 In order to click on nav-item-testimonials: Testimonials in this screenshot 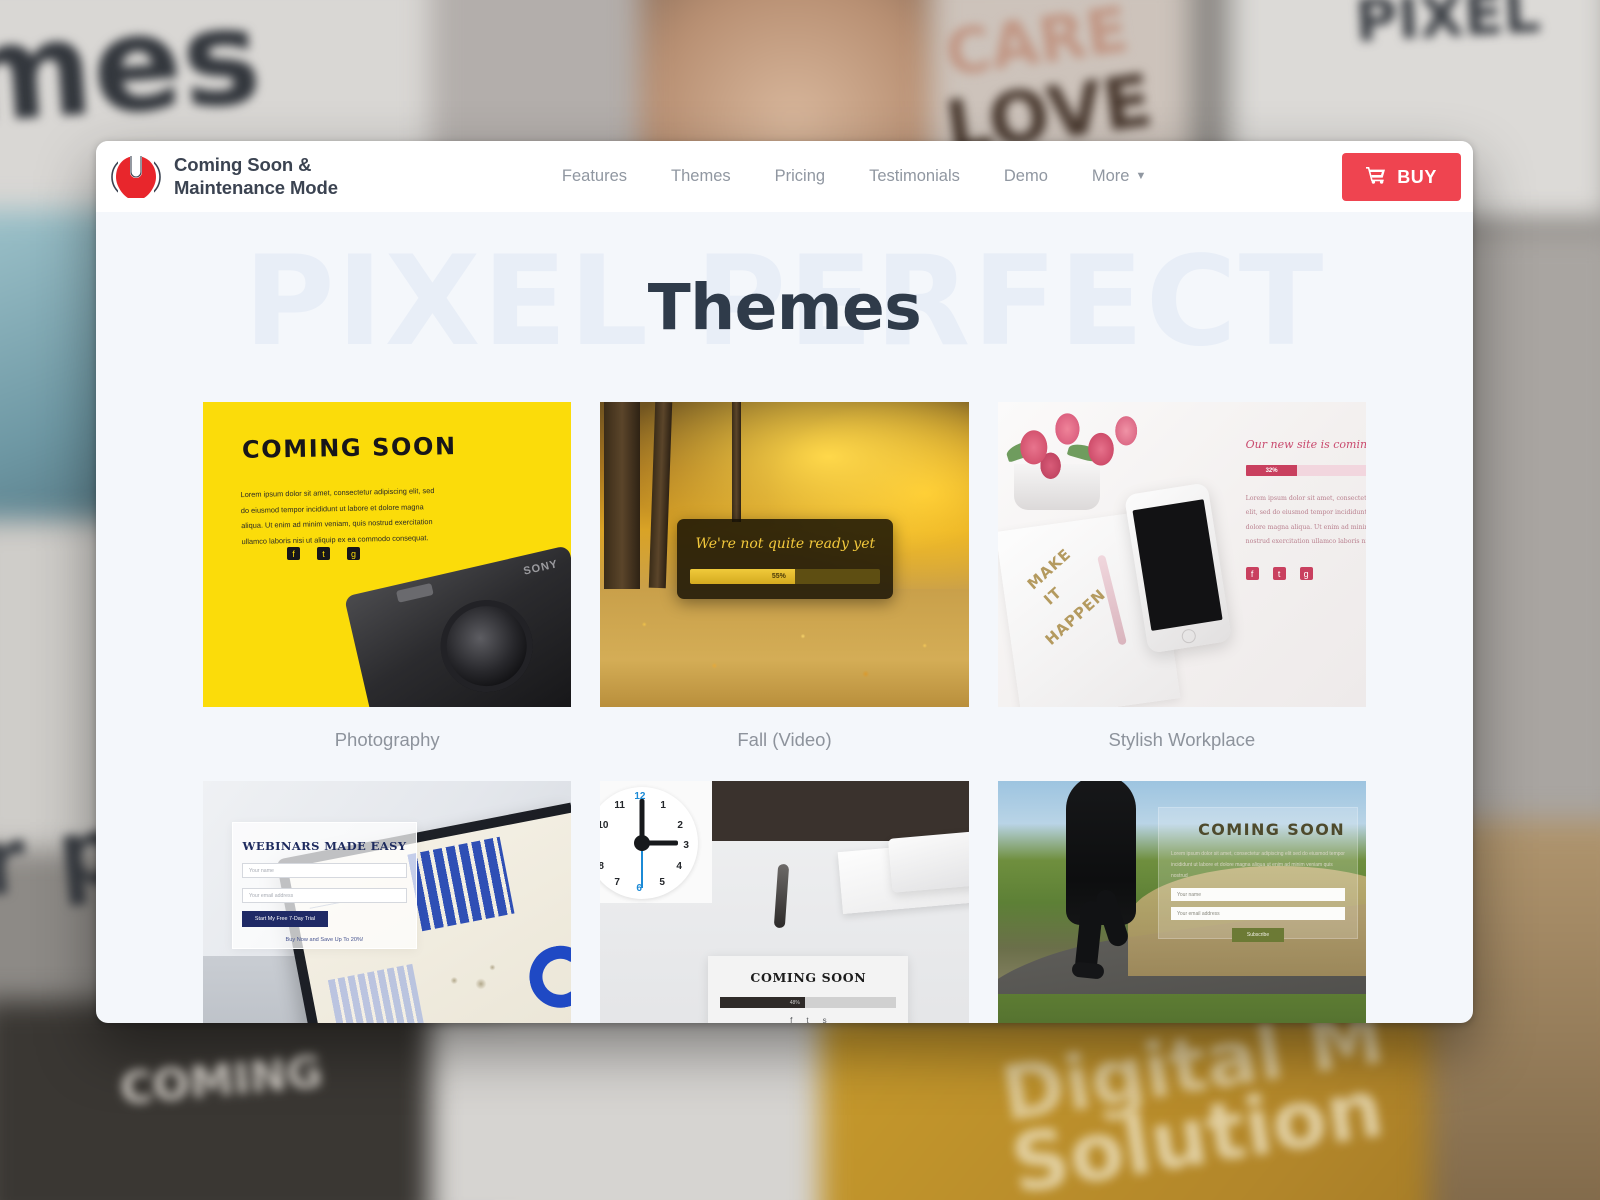, I will do `click(914, 176)`.